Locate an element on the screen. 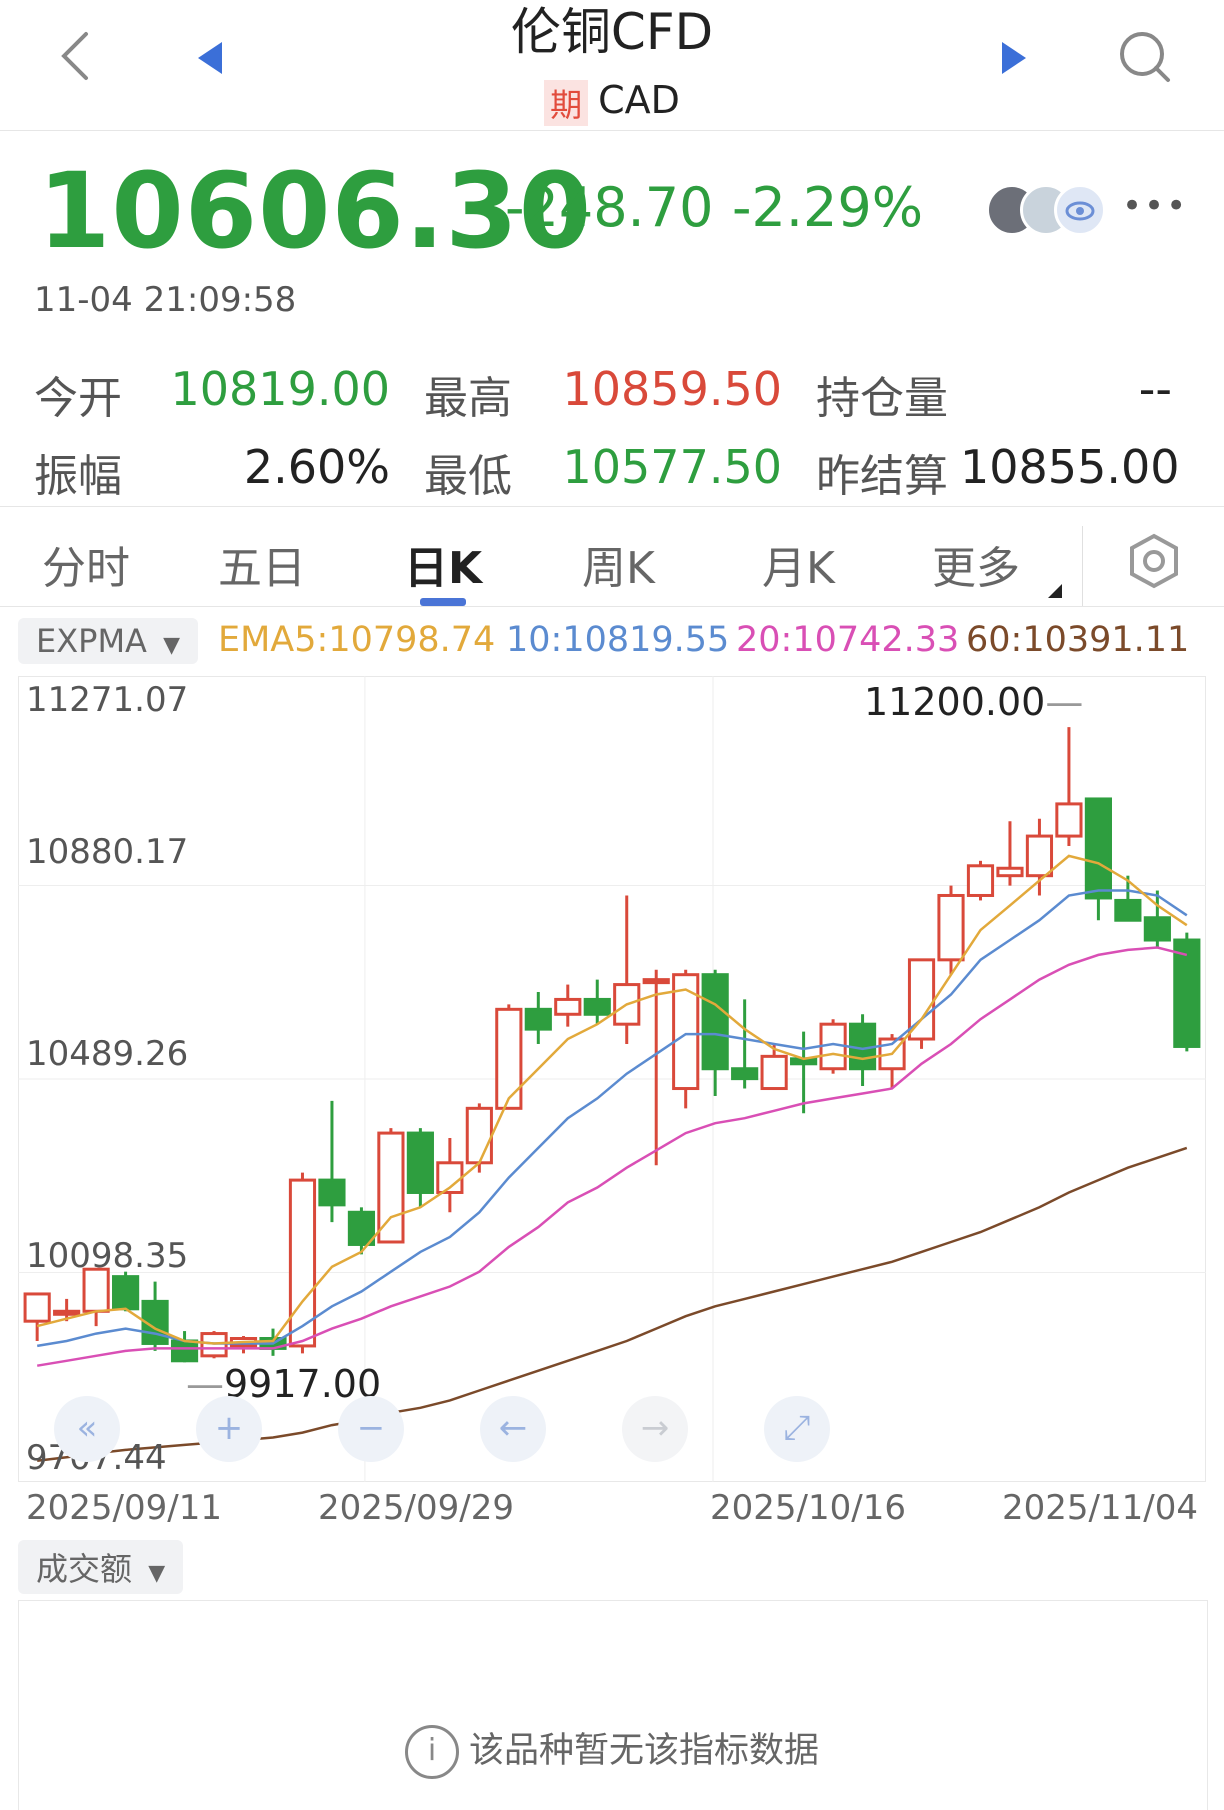  instrument-title: 伦铜CFD is located at coordinates (612, 32).